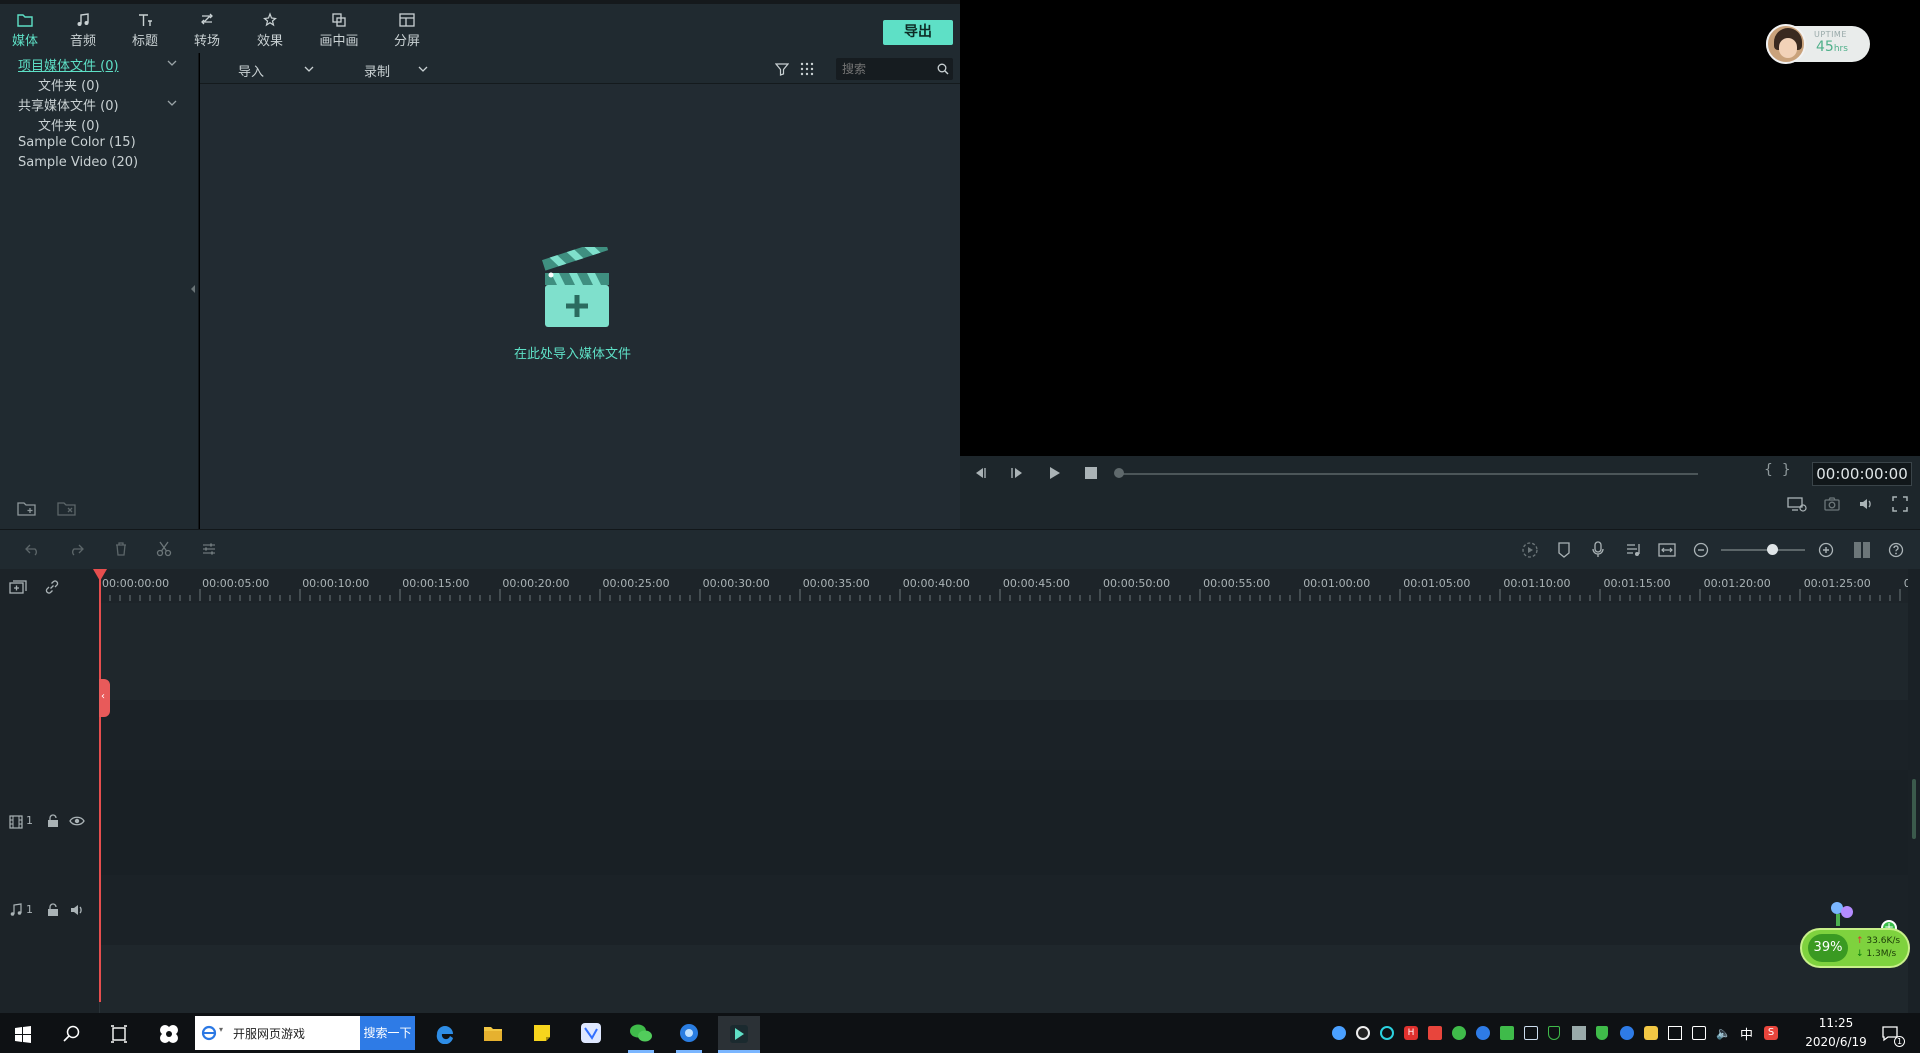  I want to click on link-icon, so click(52, 587).